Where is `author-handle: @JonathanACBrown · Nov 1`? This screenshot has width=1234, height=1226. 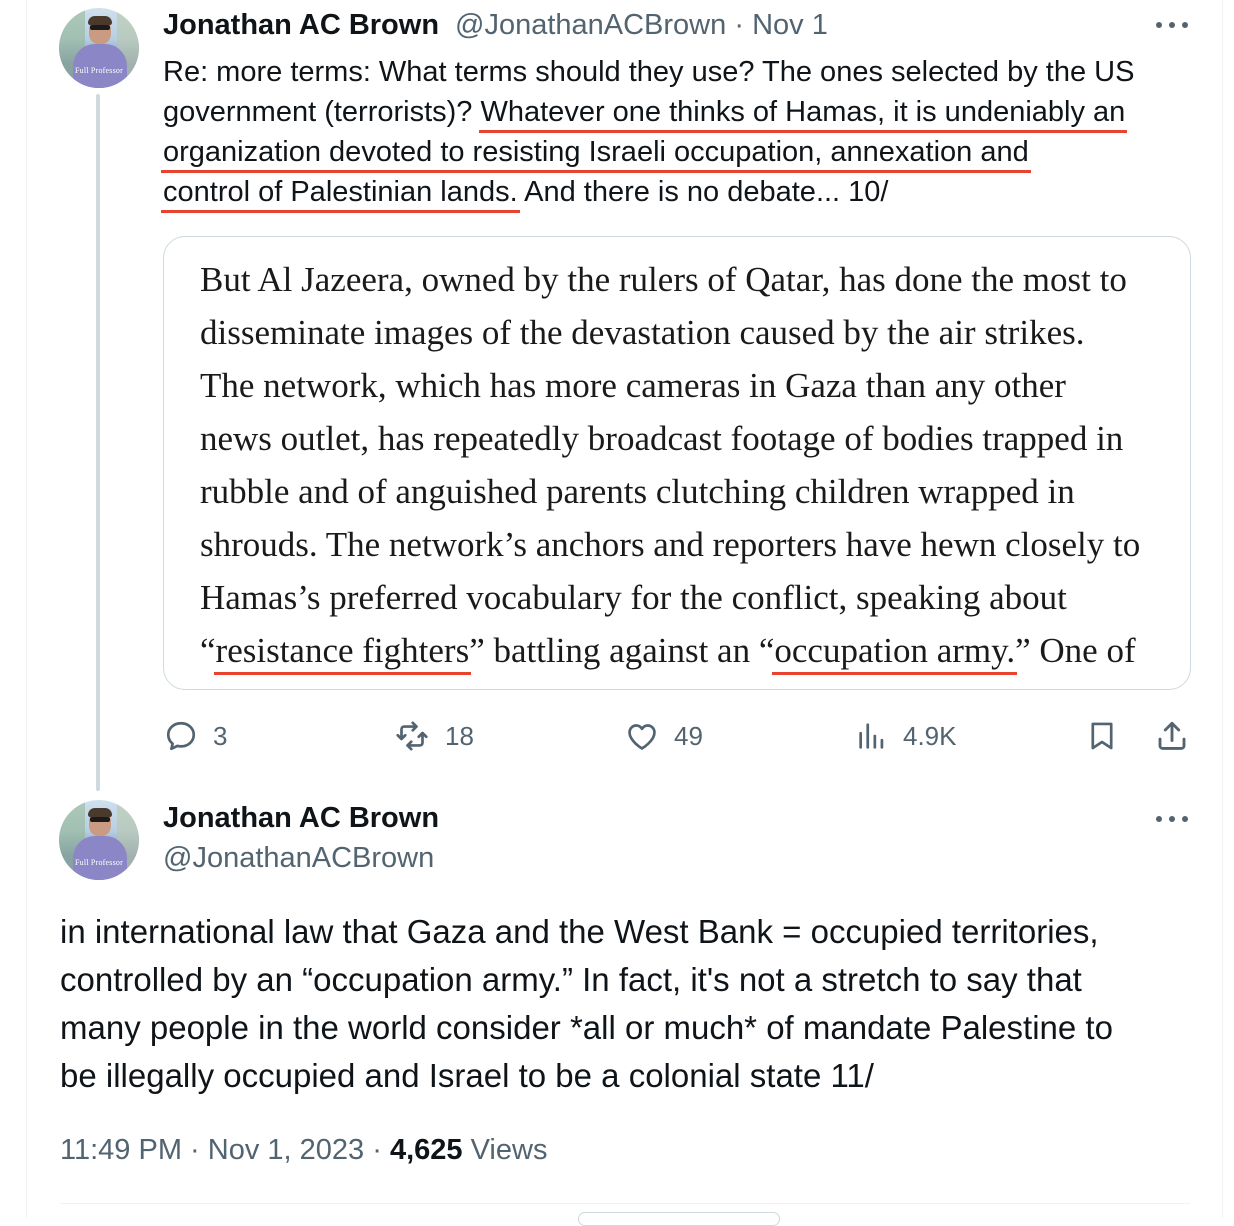 author-handle: @JonathanACBrown · Nov 1 is located at coordinates (641, 25).